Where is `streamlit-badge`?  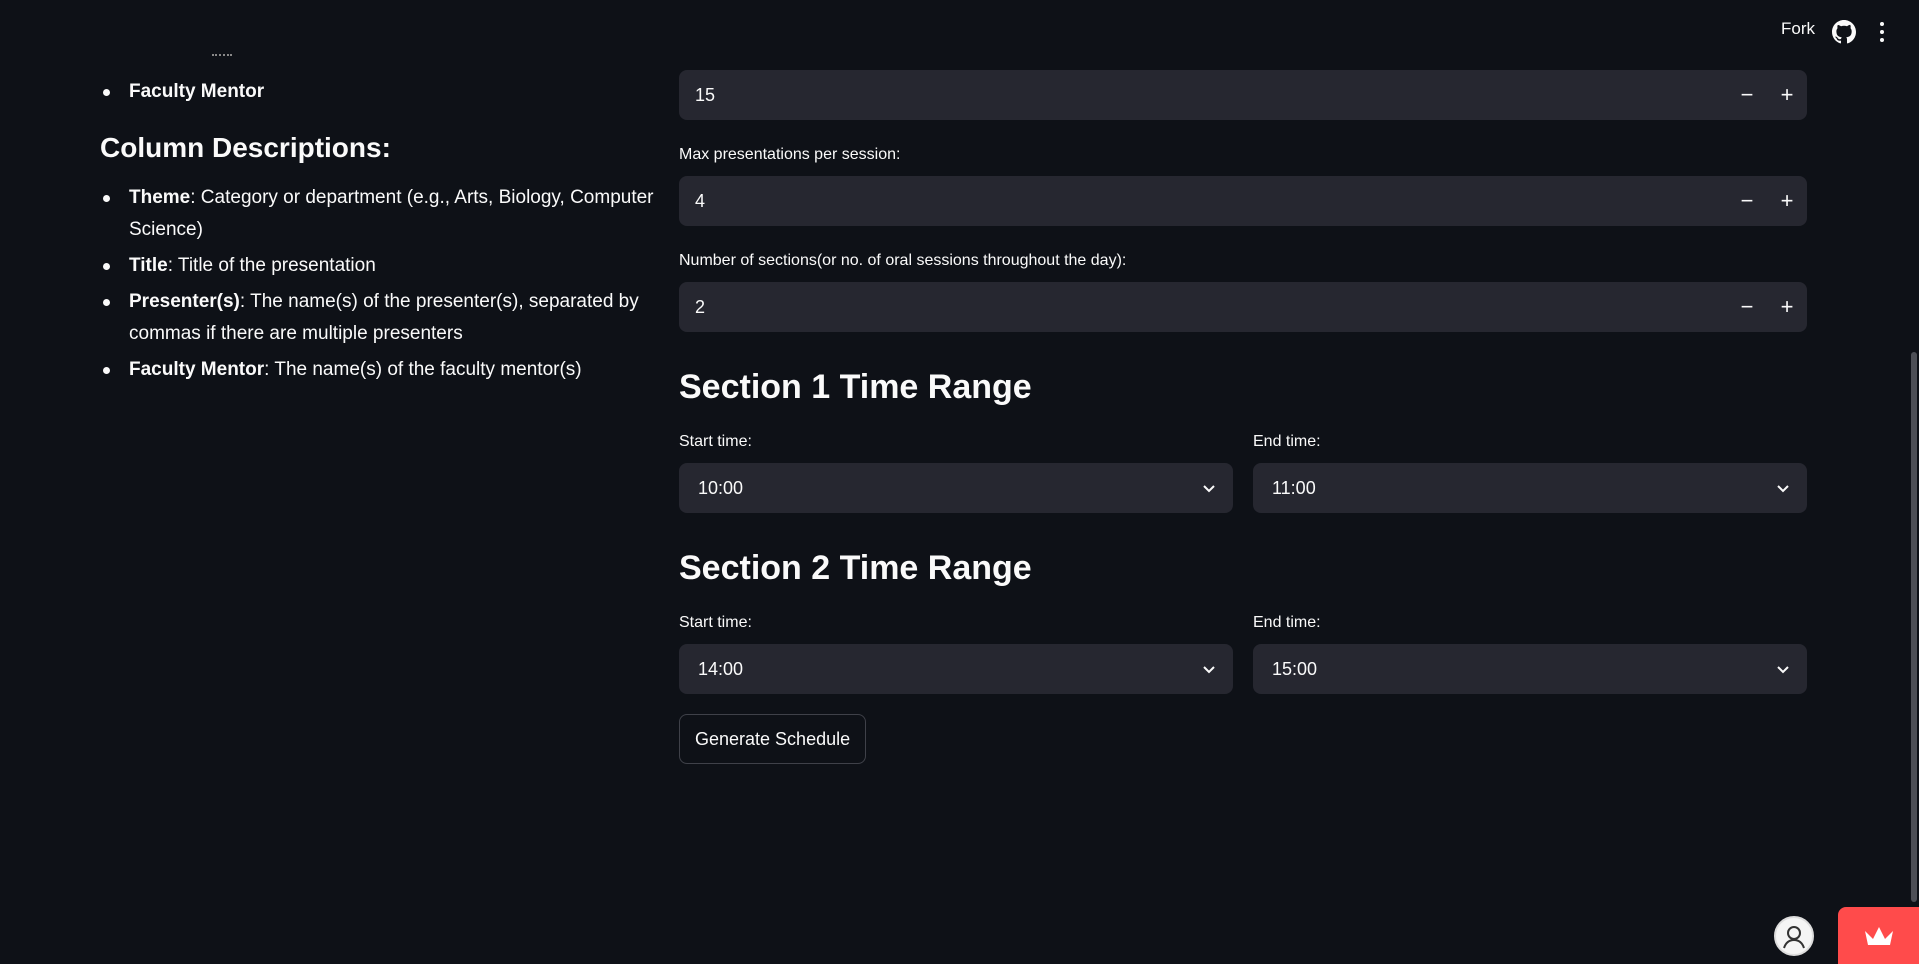 streamlit-badge is located at coordinates (1878, 935).